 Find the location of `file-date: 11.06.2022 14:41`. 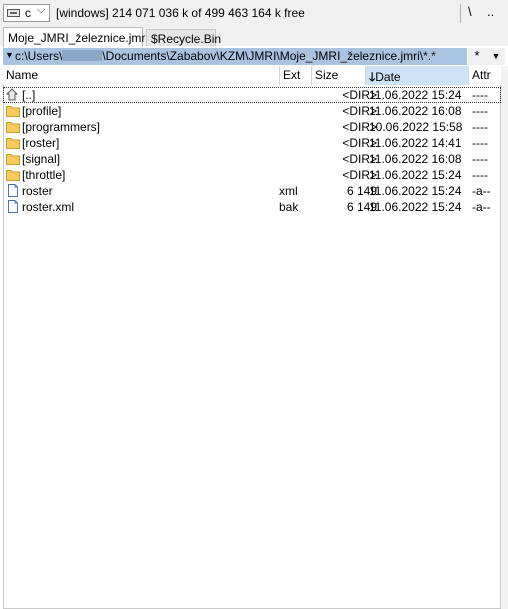

file-date: 11.06.2022 14:41 is located at coordinates (415, 143).